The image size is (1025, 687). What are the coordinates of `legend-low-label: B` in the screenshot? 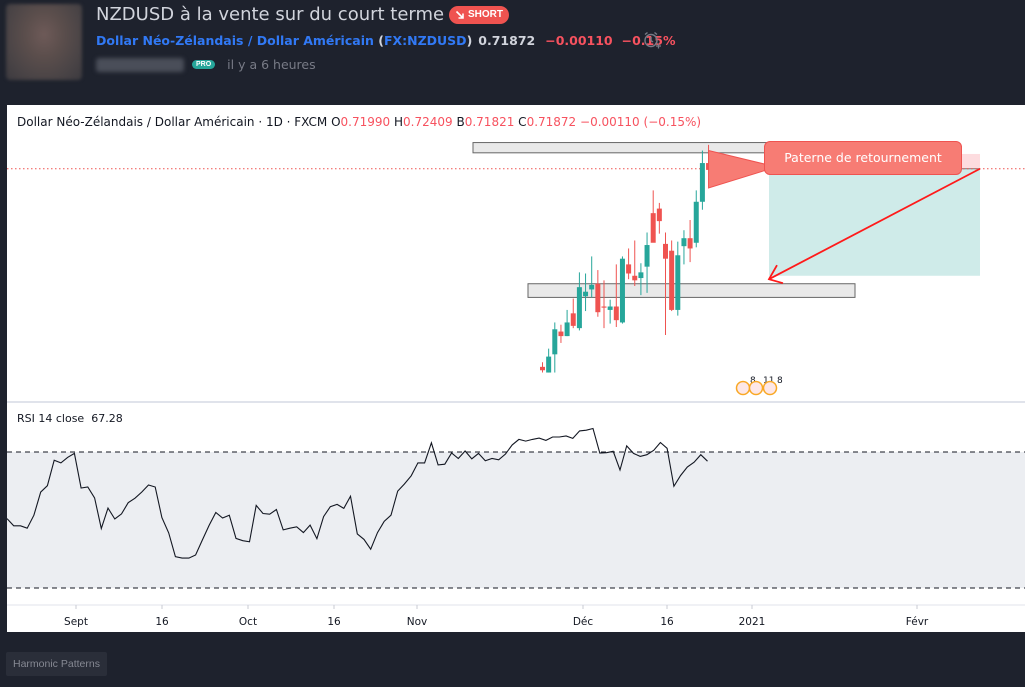 It's located at (460, 122).